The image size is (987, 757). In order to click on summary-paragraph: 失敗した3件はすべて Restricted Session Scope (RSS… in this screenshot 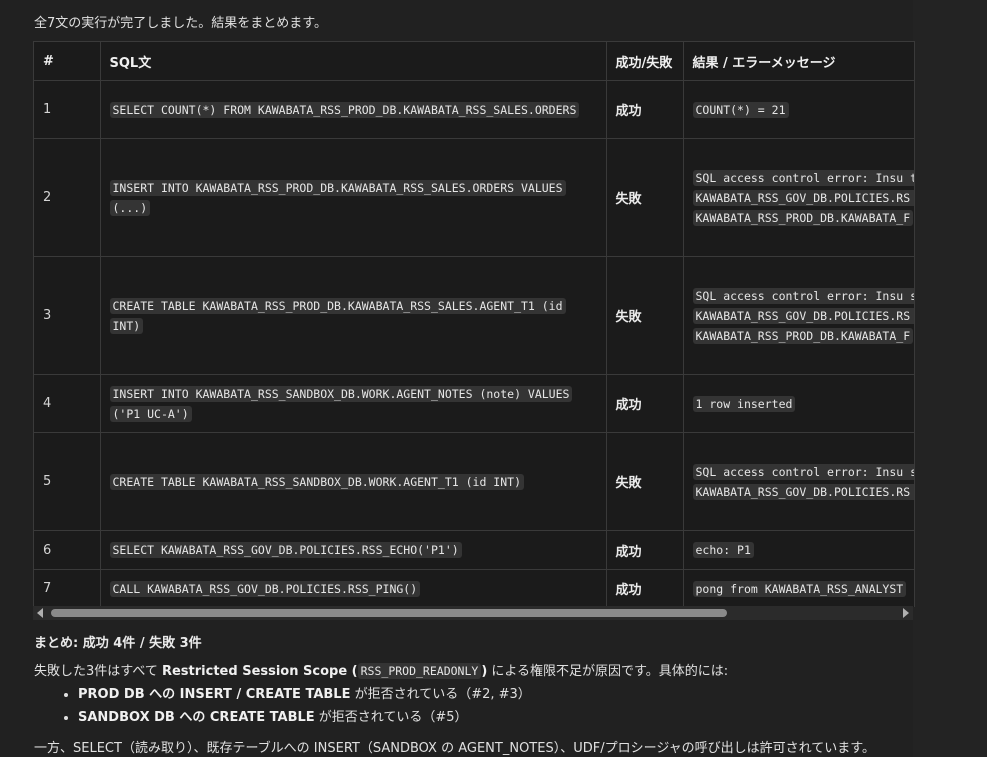, I will do `click(381, 670)`.